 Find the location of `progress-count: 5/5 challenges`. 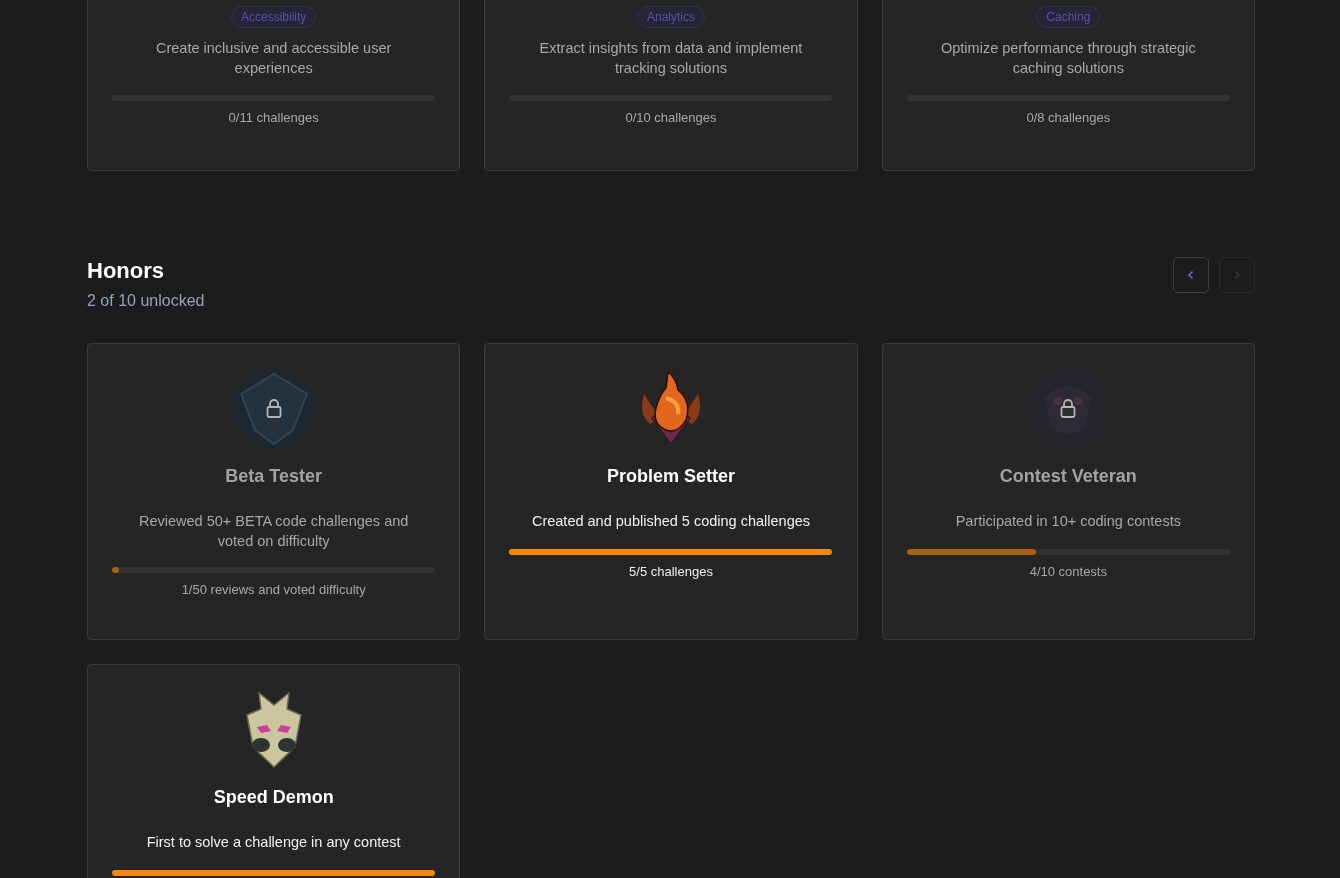

progress-count: 5/5 challenges is located at coordinates (671, 571).